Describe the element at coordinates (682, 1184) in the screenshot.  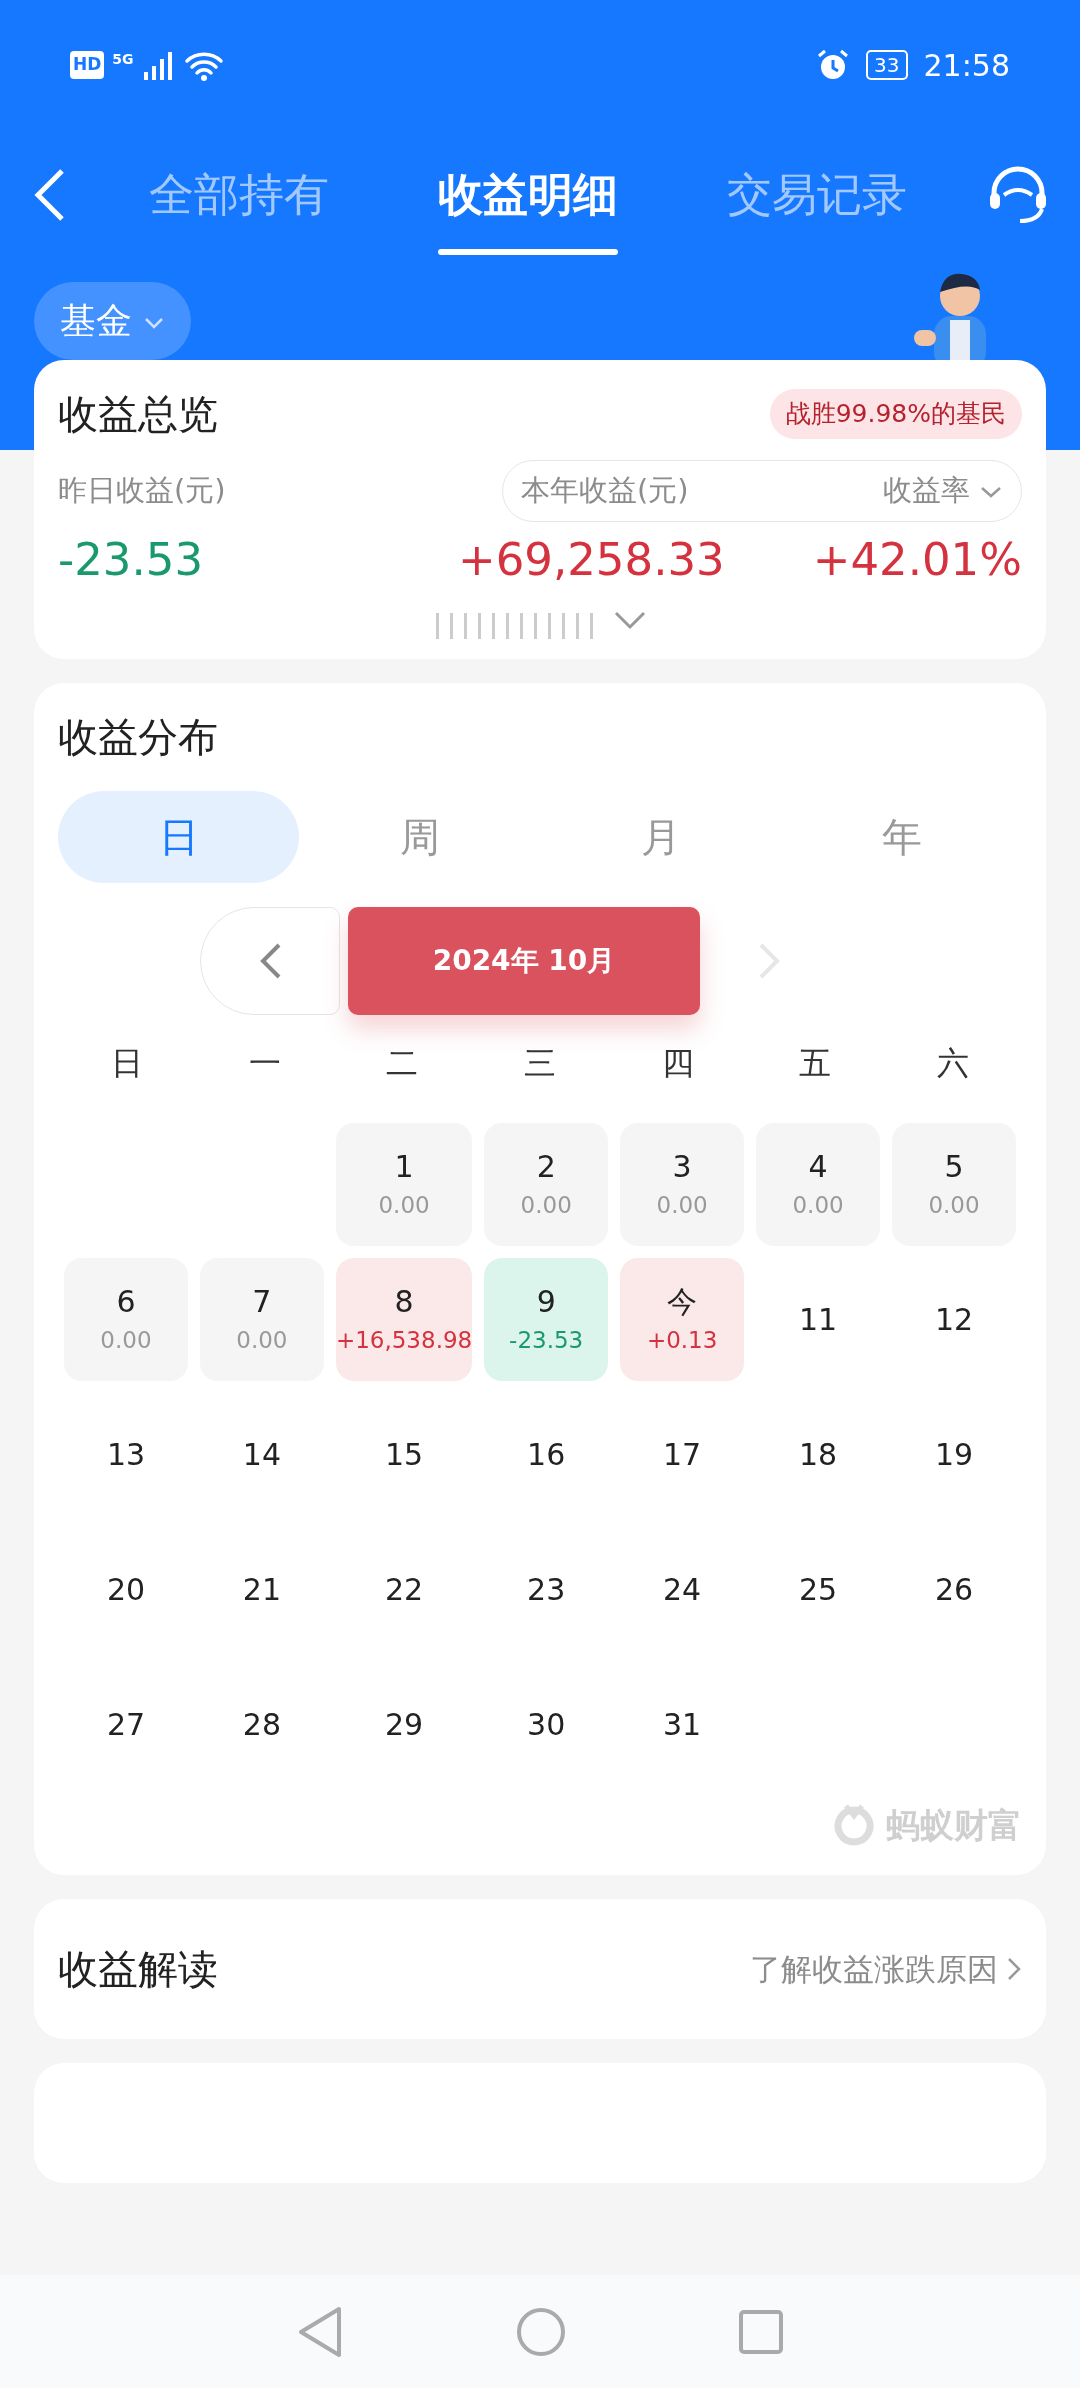
I see `day-cell: 3 0.00` at that location.